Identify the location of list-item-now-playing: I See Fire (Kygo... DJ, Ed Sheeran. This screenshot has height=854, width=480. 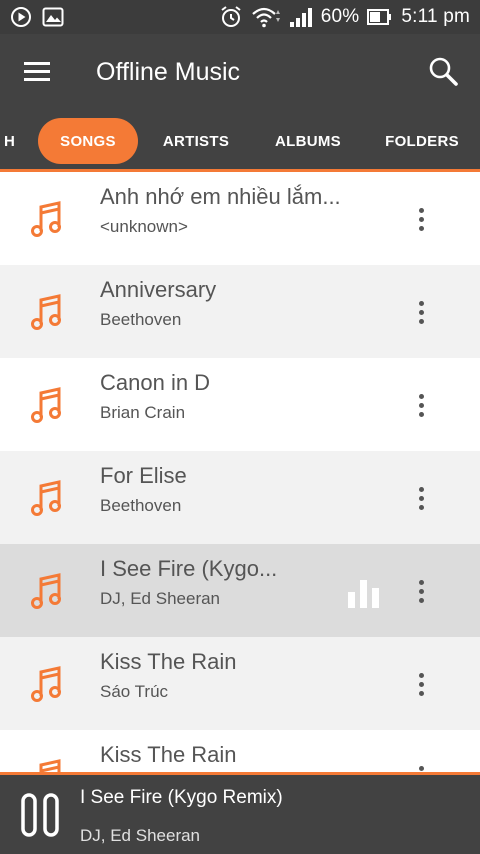
(240, 590).